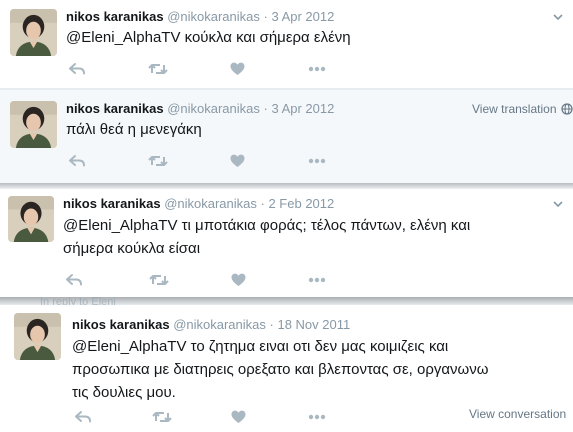 The width and height of the screenshot is (573, 432). What do you see at coordinates (514, 109) in the screenshot?
I see `view-translation-link: View translation` at bounding box center [514, 109].